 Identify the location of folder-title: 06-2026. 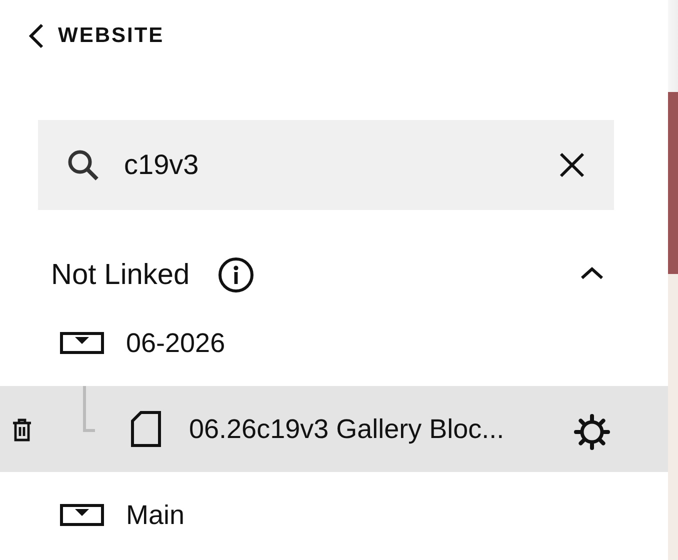
(176, 343).